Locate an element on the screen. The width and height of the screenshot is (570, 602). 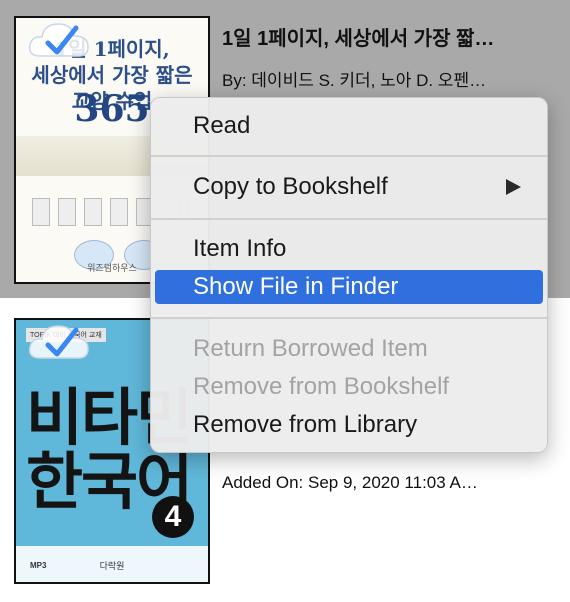
cover2-publisher: 다락원 is located at coordinates (112, 566).